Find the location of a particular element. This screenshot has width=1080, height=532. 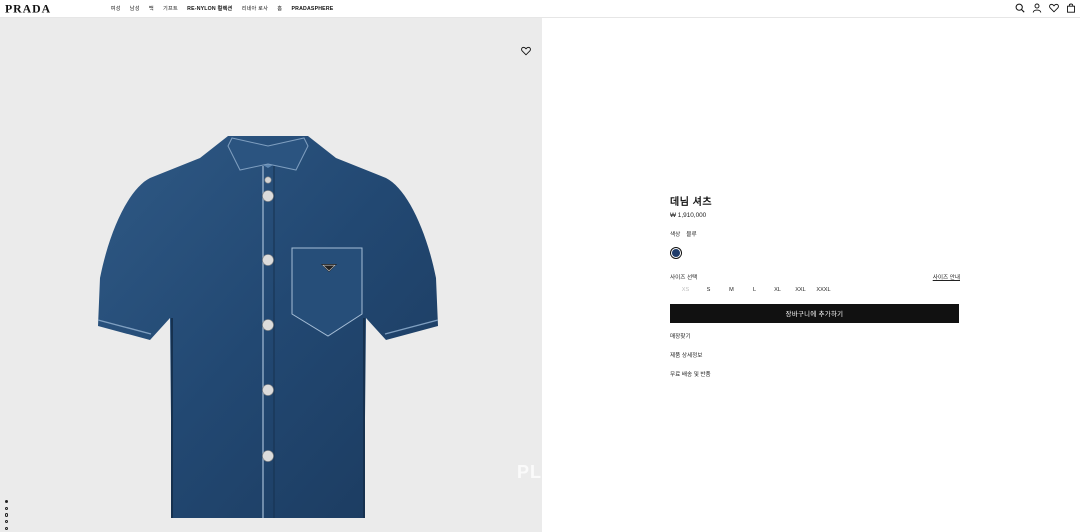

svg-text: PRADA is located at coordinates (28, 8).